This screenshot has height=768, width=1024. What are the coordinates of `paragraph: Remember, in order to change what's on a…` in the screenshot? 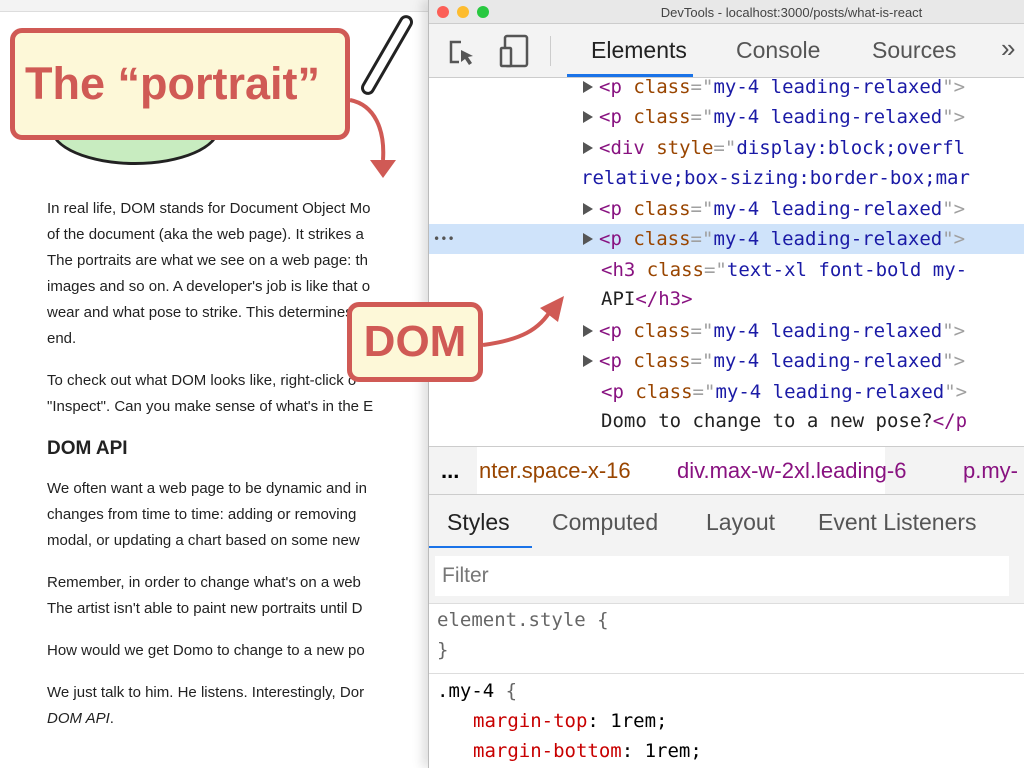 It's located at (205, 595).